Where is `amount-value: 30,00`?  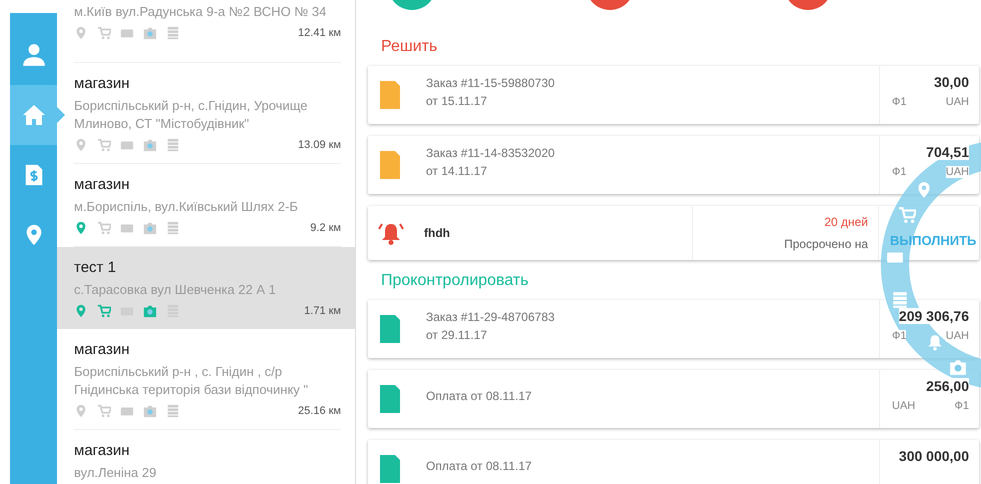 amount-value: 30,00 is located at coordinates (951, 82).